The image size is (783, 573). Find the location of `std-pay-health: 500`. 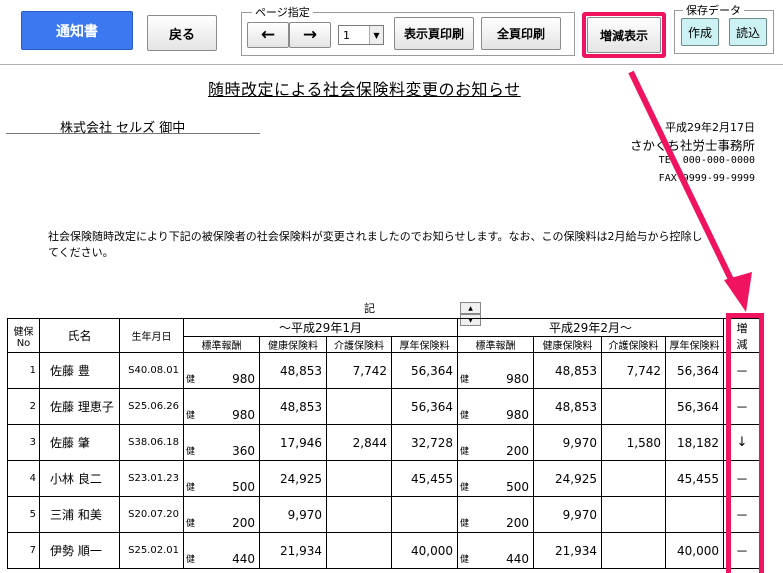

std-pay-health: 500 is located at coordinates (517, 486).